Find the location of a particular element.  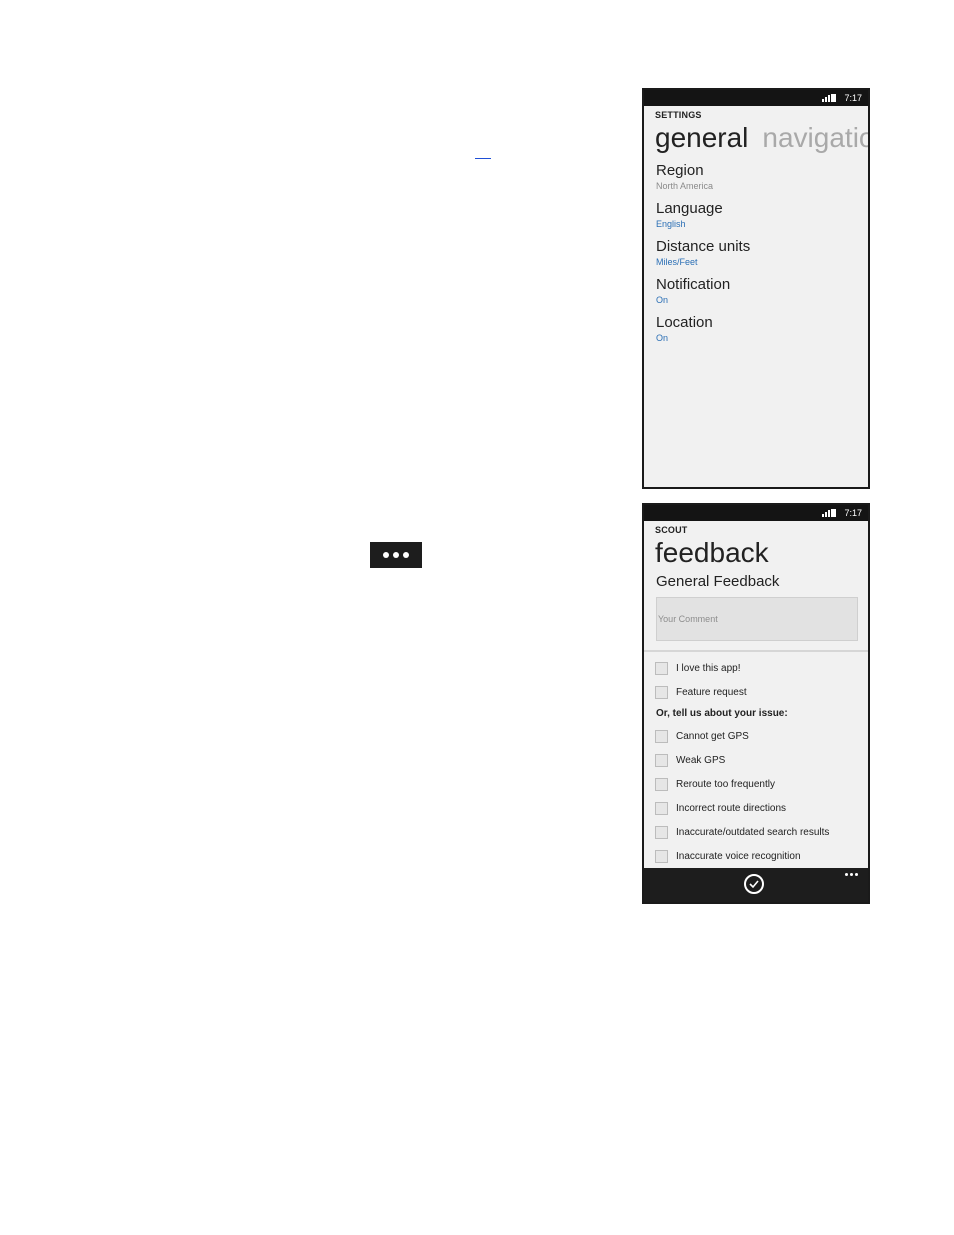

setting-value: Miles/Feet is located at coordinates (677, 262).